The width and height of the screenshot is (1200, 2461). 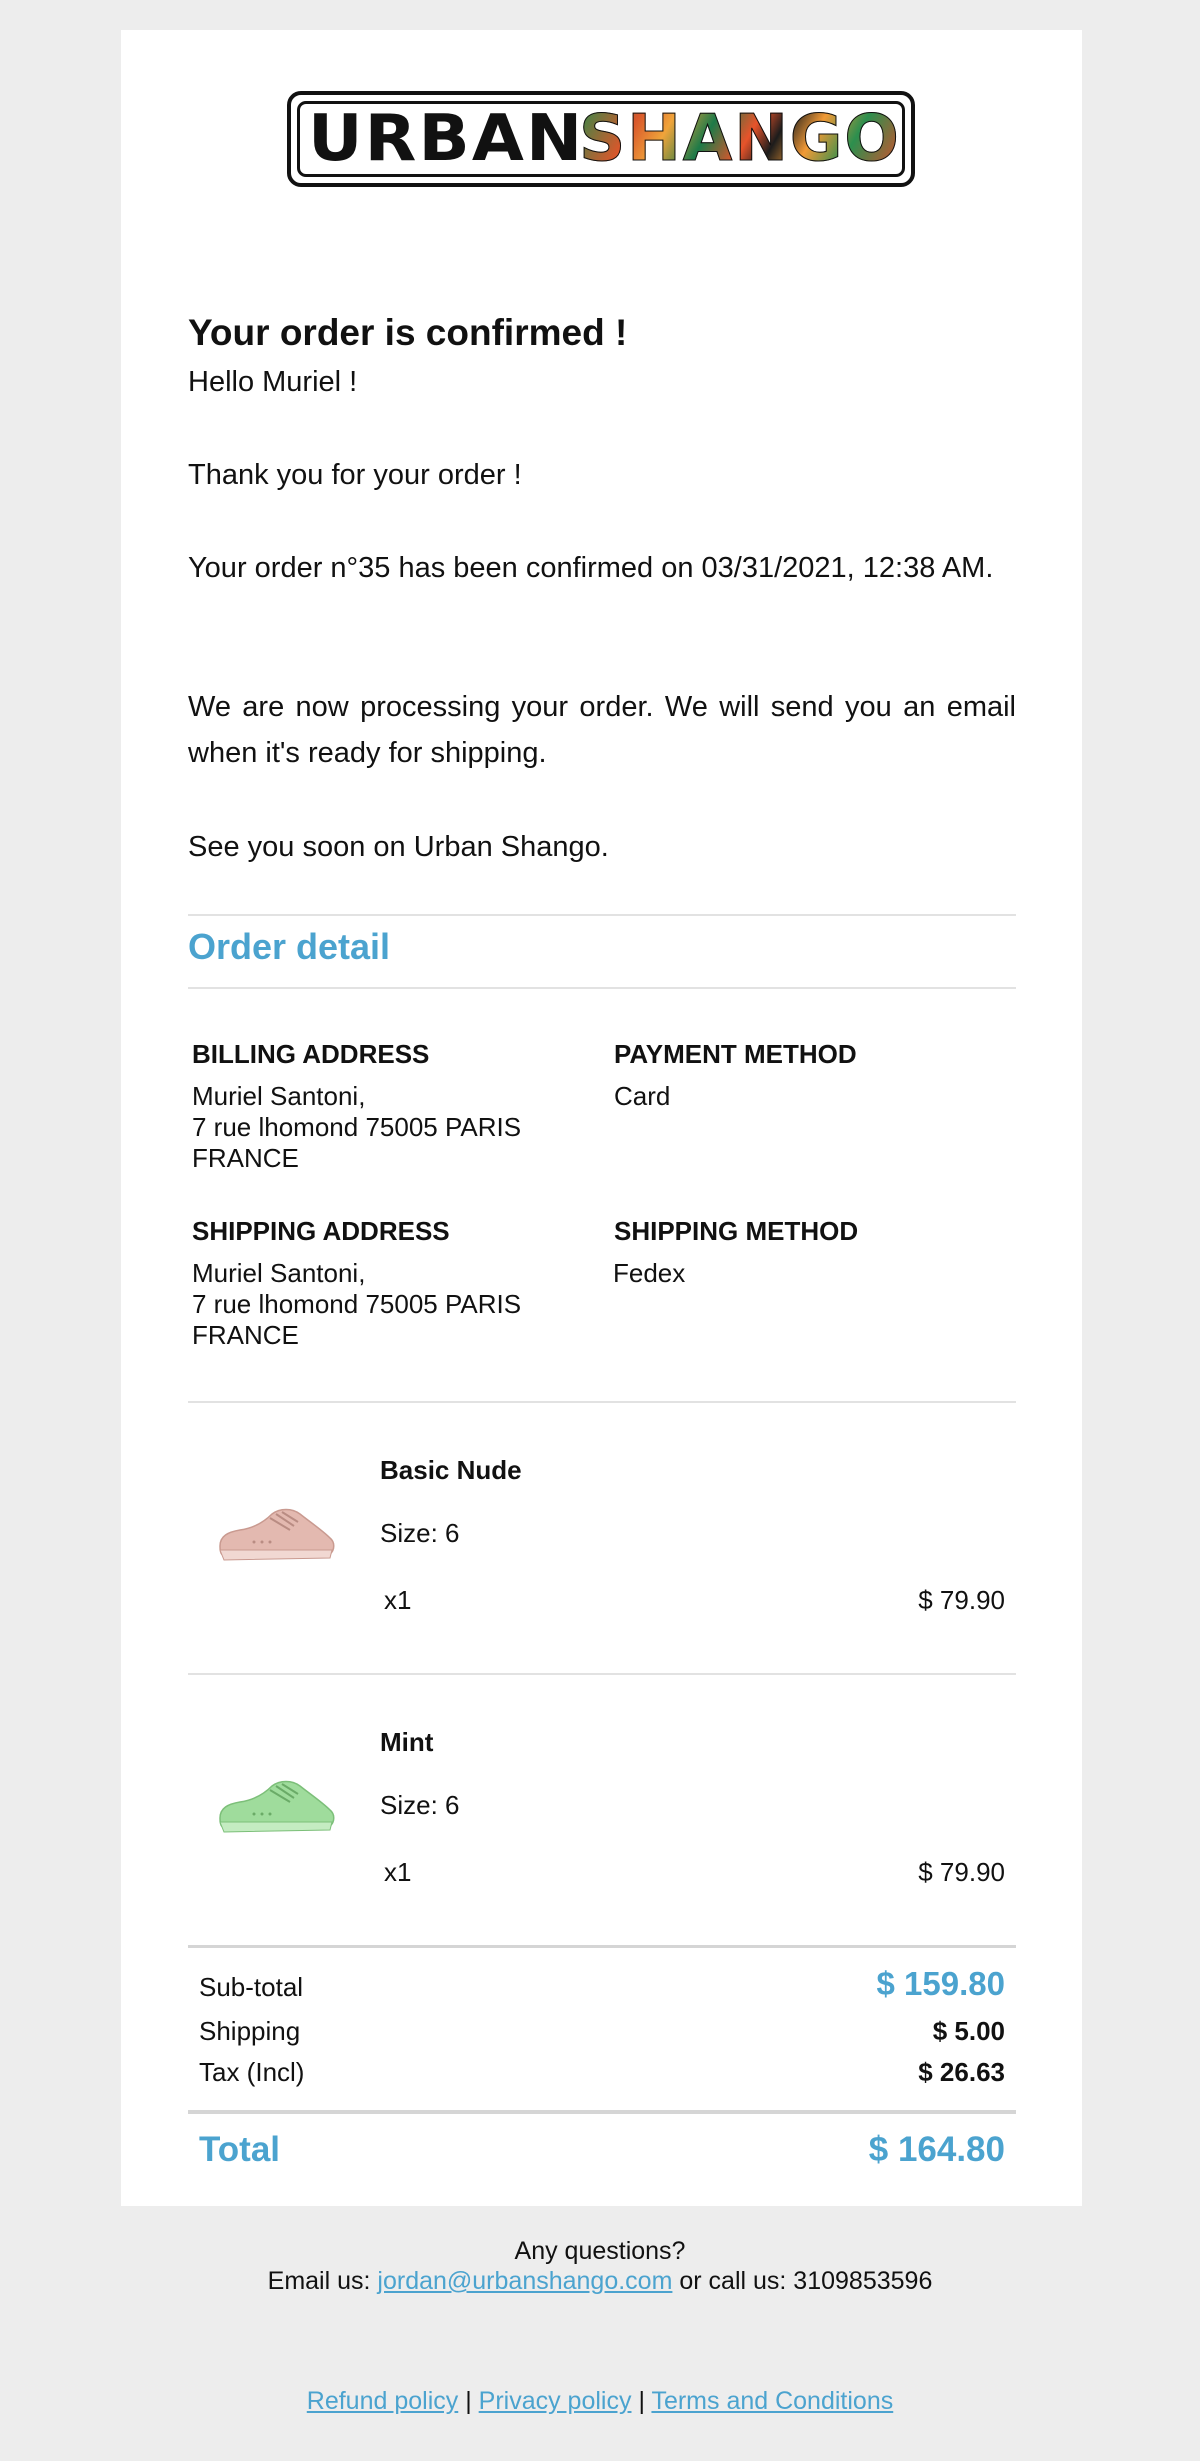 What do you see at coordinates (357, 1304) in the screenshot?
I see `shipping-street: 7 rue lhomond 75005 PARIS` at bounding box center [357, 1304].